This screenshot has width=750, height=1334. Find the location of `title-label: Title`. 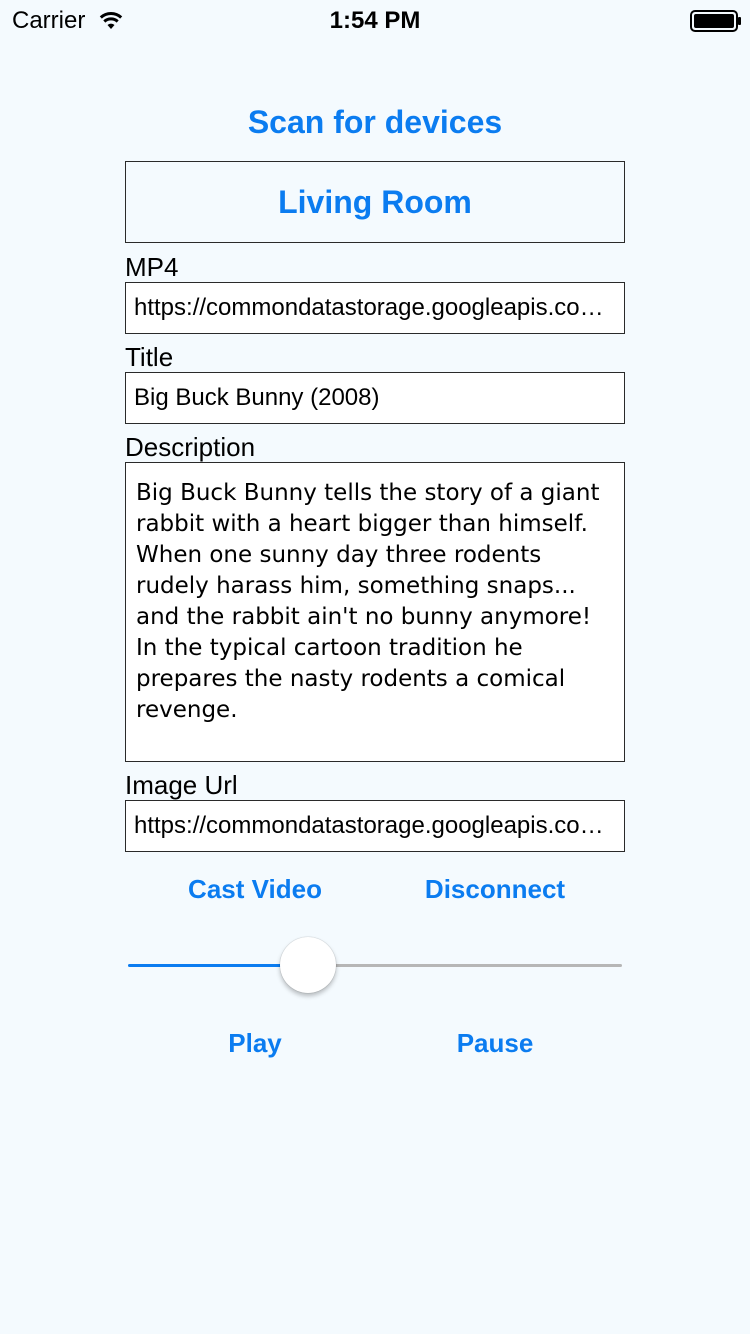

title-label: Title is located at coordinates (149, 357).